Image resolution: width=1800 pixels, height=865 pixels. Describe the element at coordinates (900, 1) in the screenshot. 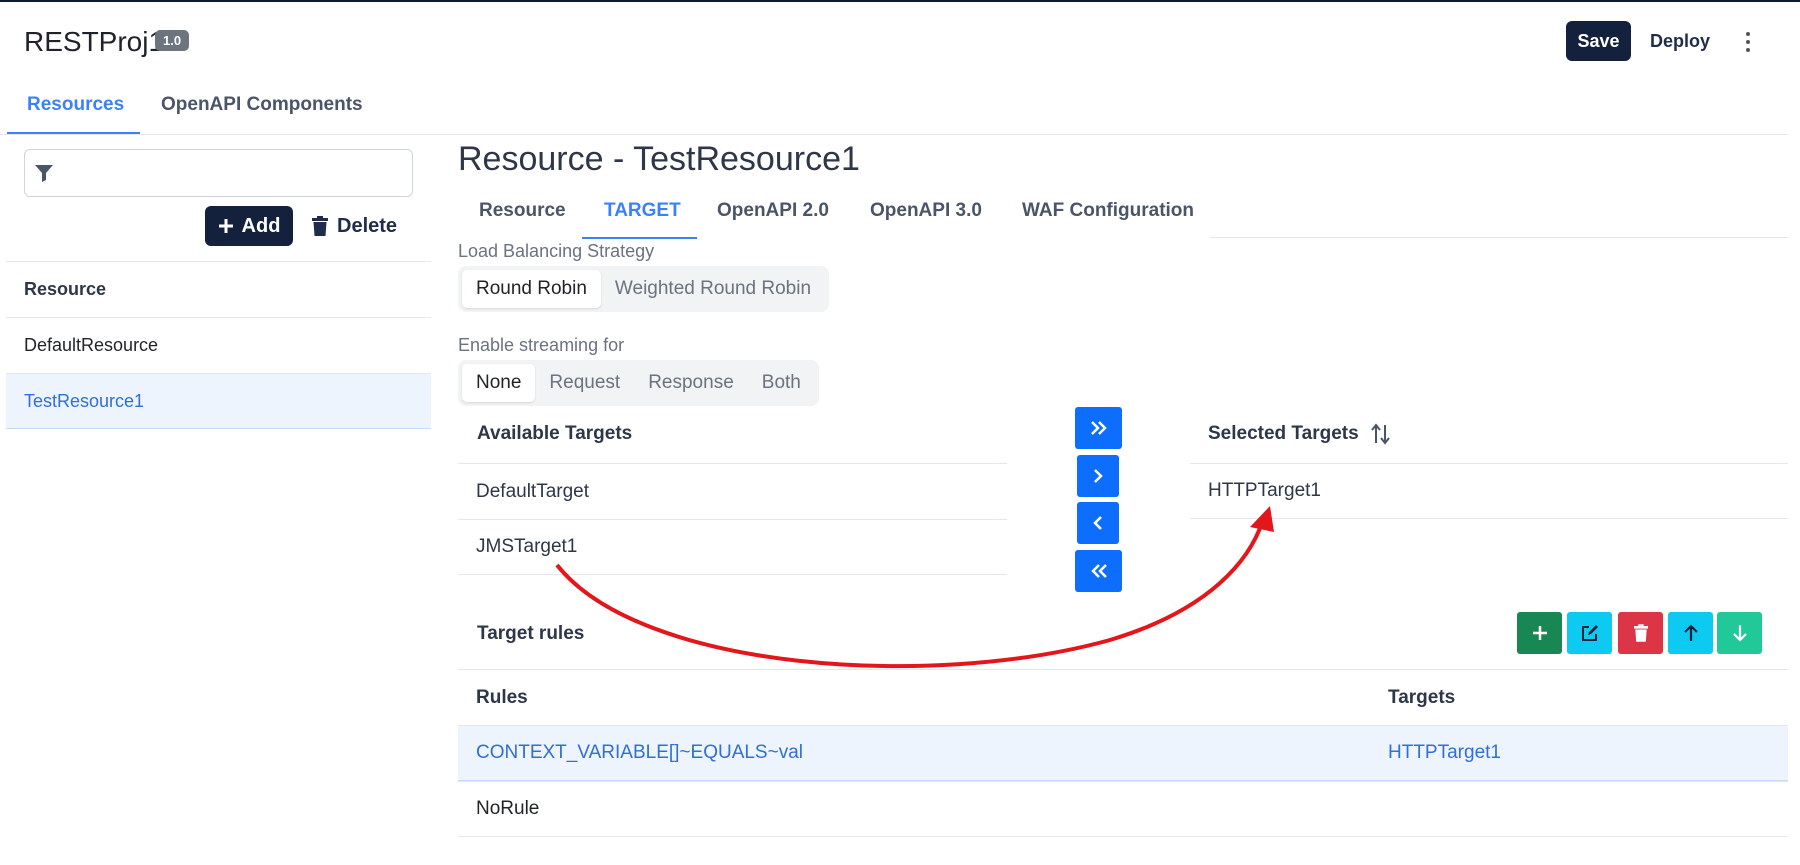

I see `top-border` at that location.